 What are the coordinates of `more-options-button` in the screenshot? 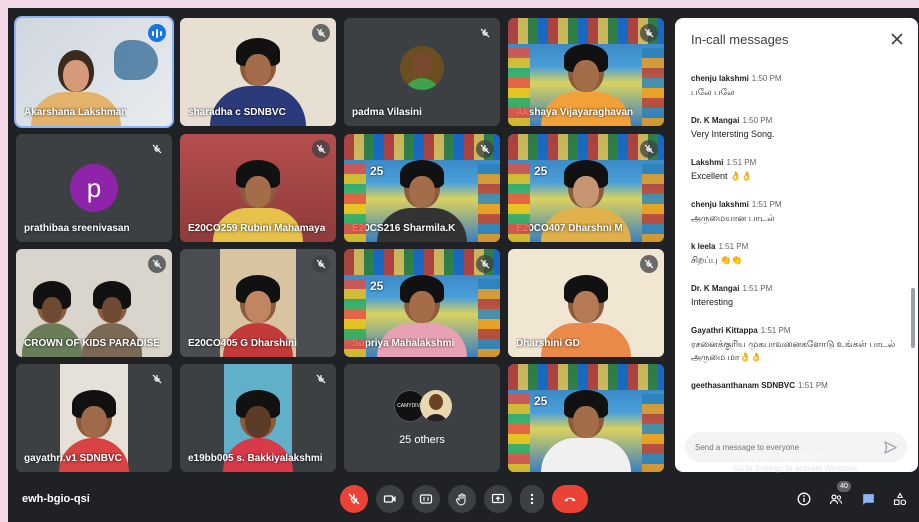 It's located at (532, 499).